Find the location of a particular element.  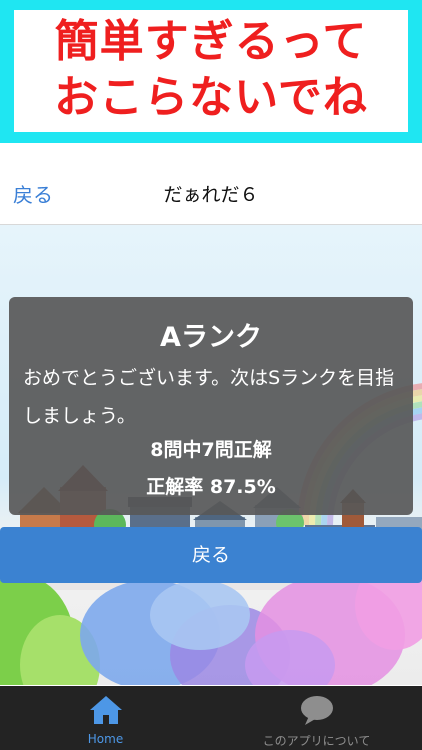

result-message: おめでとうございます。次はSランクを目指しましょう。 is located at coordinates (209, 397).